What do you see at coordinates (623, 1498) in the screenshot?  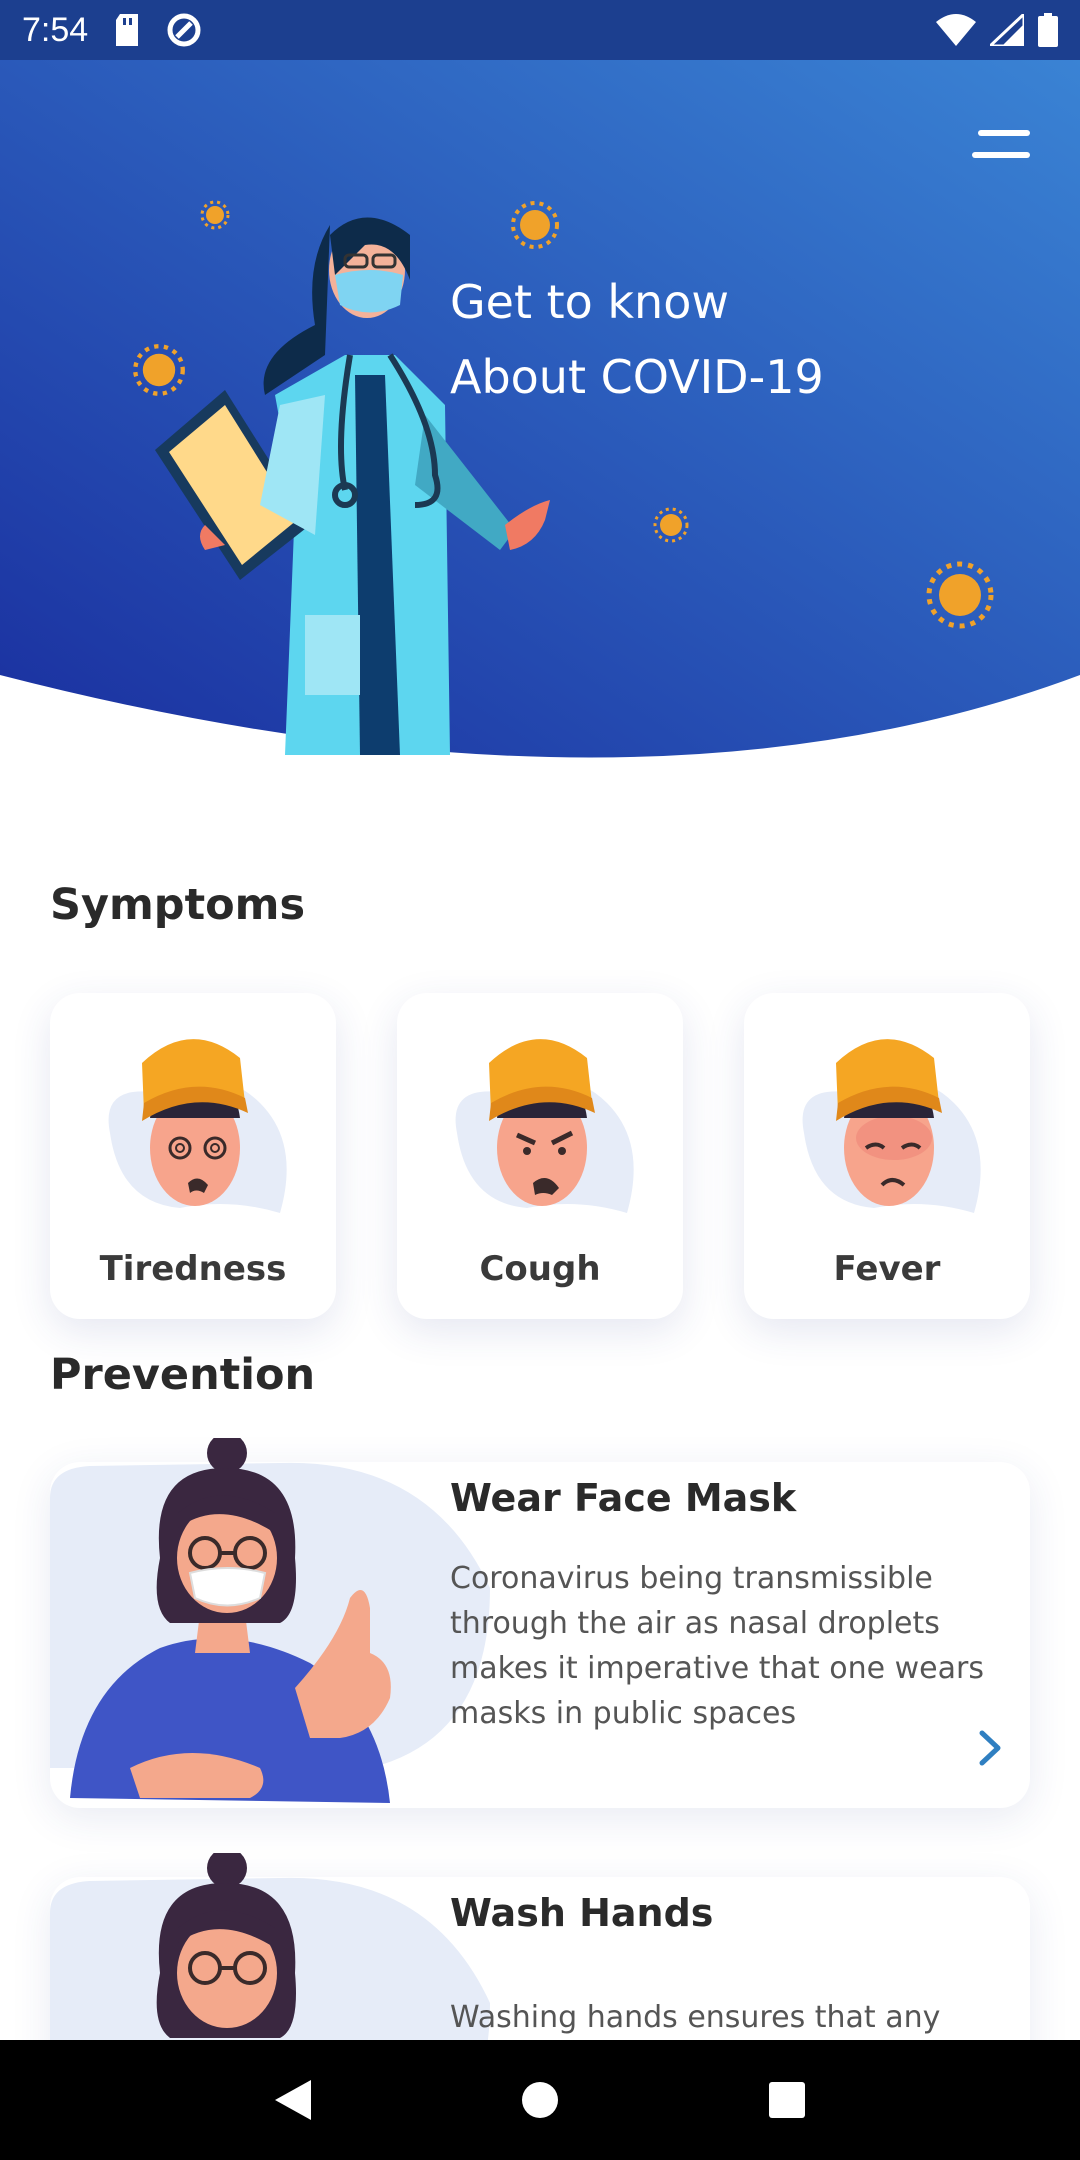 I see `prevention-title: Wear Face Mask` at bounding box center [623, 1498].